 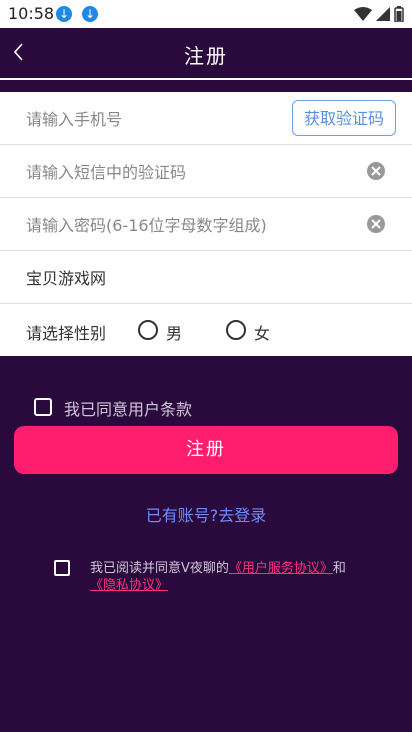 I want to click on login-link: 已有账号?去登录, so click(x=206, y=514).